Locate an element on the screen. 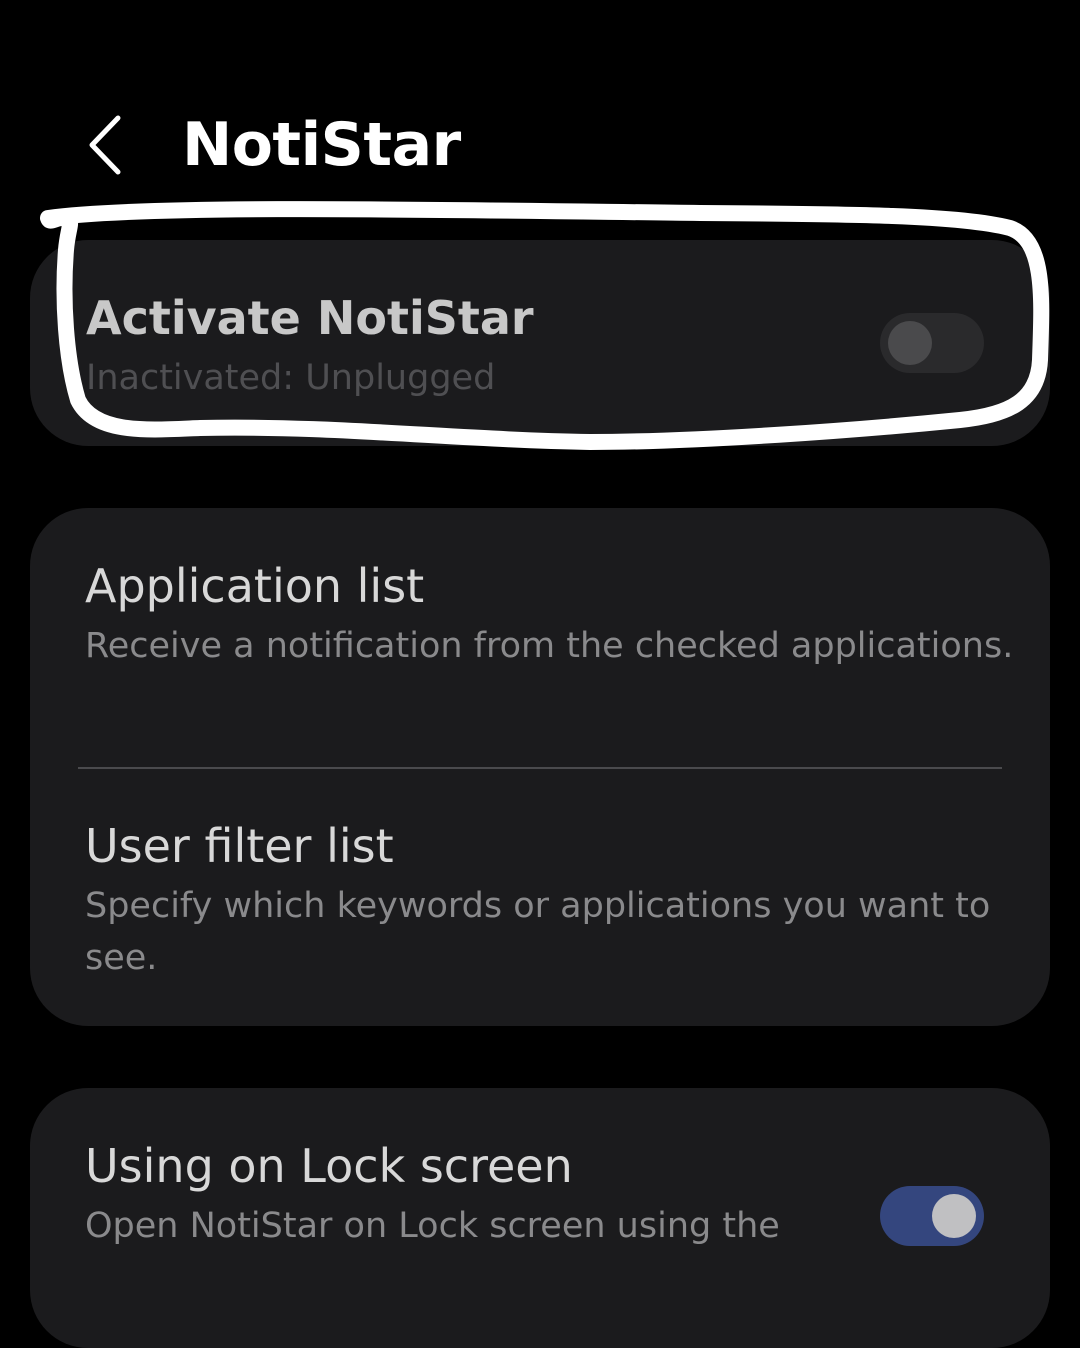  lock-screen-toggle is located at coordinates (932, 1216).